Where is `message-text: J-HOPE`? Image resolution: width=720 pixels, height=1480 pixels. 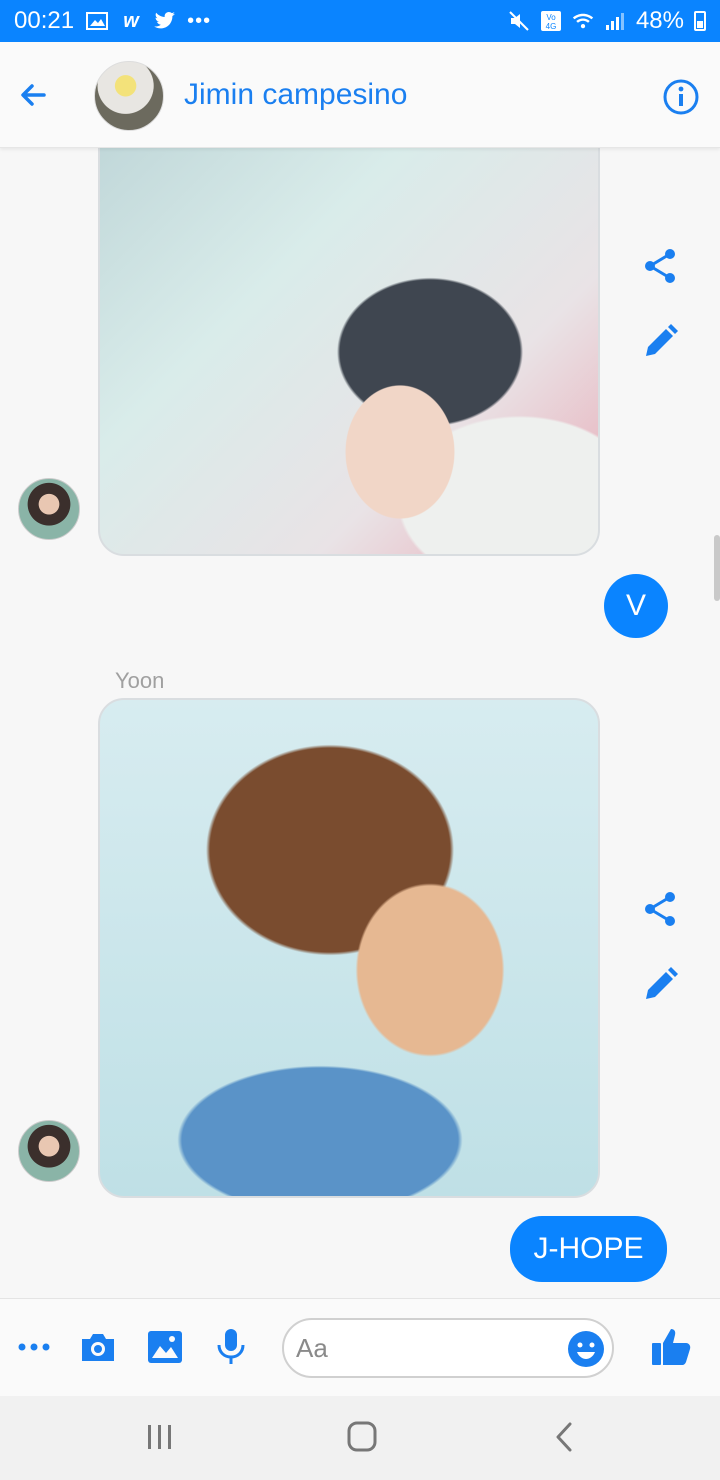 message-text: J-HOPE is located at coordinates (588, 1248).